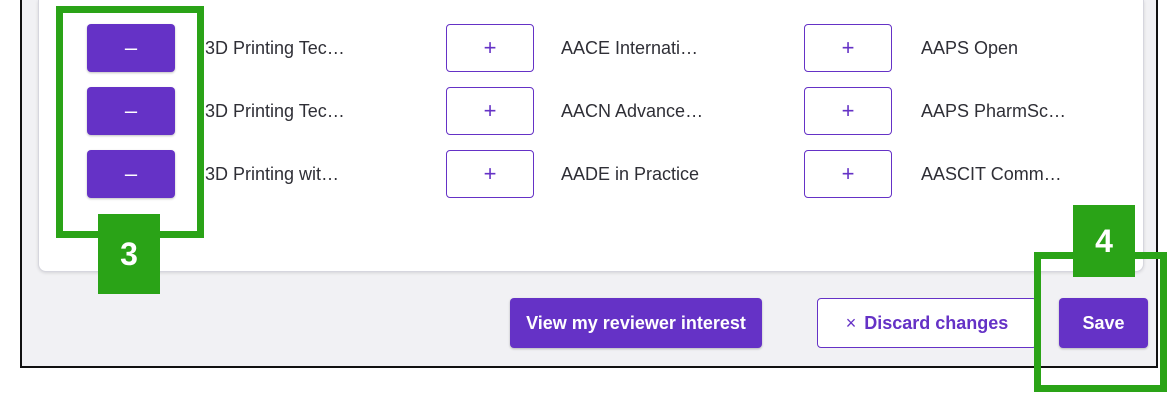  I want to click on view-reviewer-interest-button: View my reviewer interest, so click(636, 323).